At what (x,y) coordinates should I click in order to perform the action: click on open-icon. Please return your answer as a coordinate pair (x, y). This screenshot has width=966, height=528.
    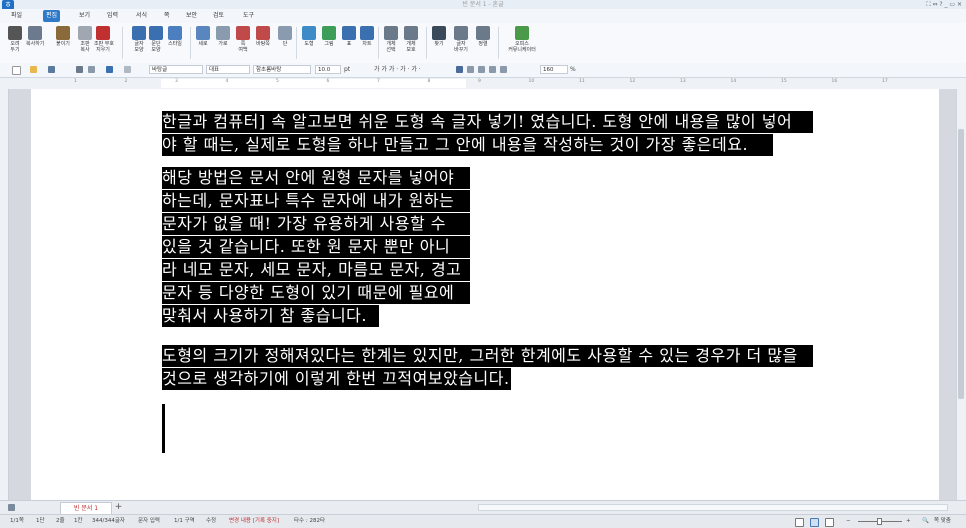
    Looking at the image, I should click on (33, 69).